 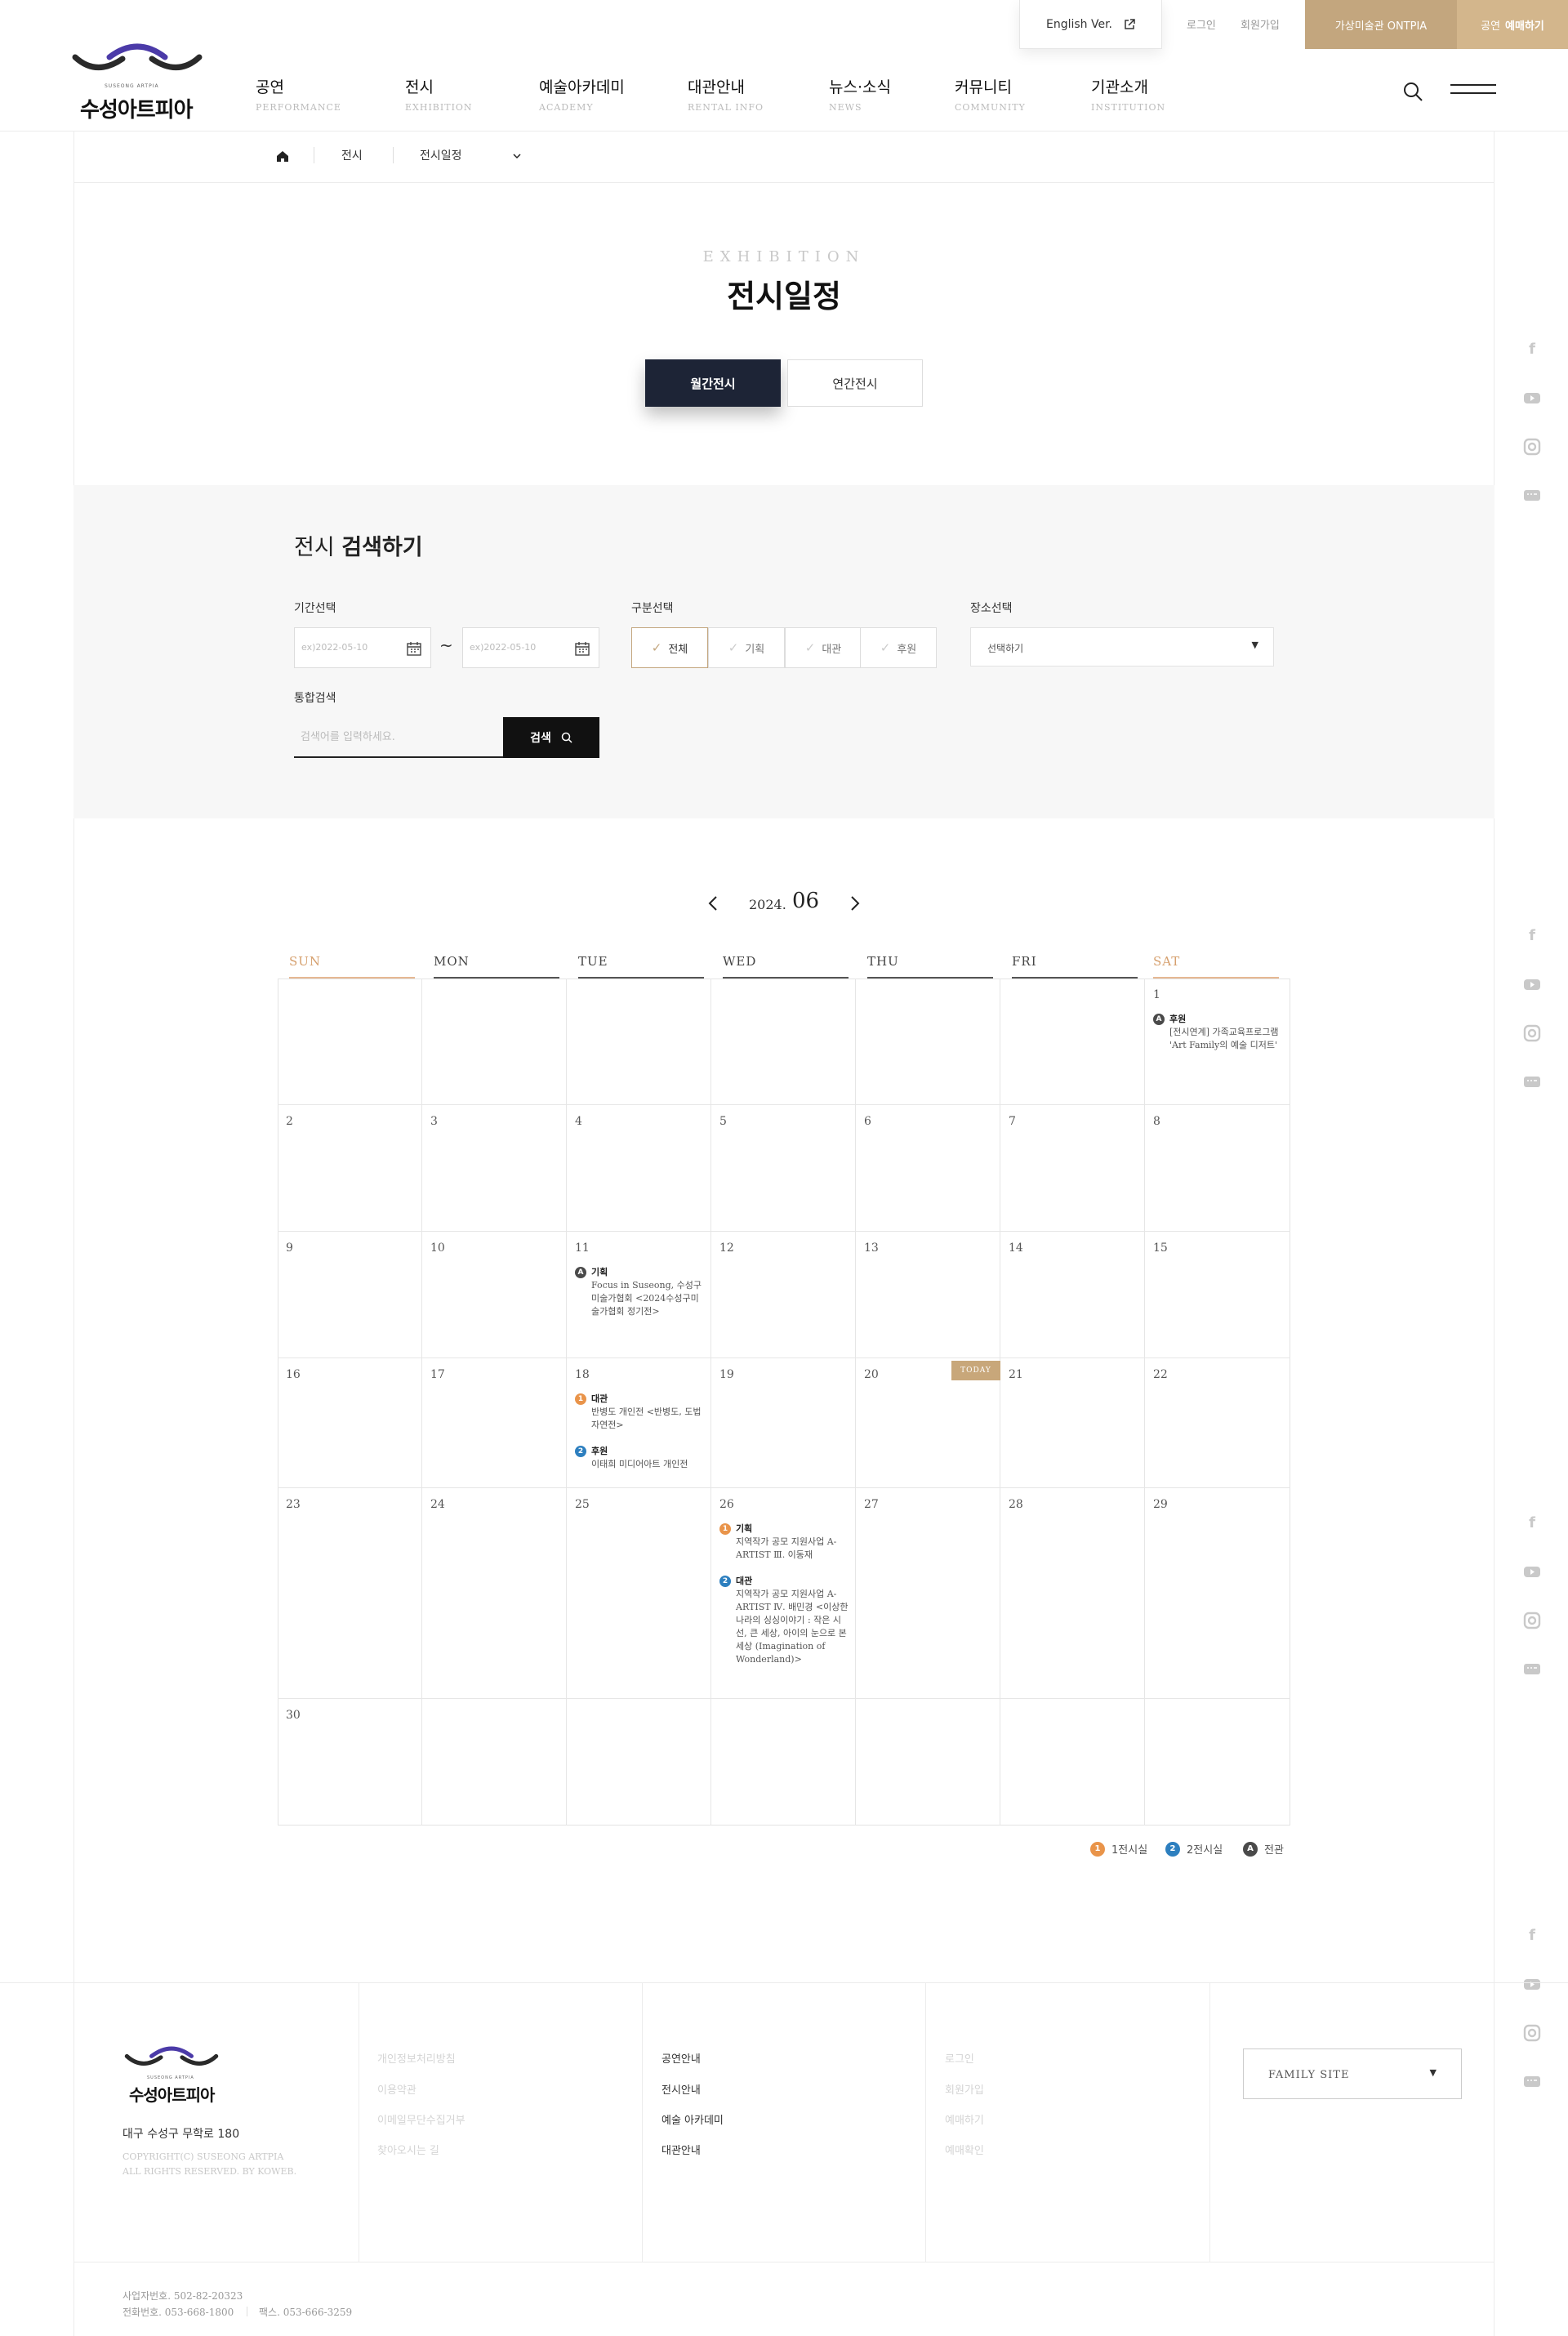 What do you see at coordinates (1128, 94) in the screenshot?
I see `nav-institution: 기관소개 INSTITUTION` at bounding box center [1128, 94].